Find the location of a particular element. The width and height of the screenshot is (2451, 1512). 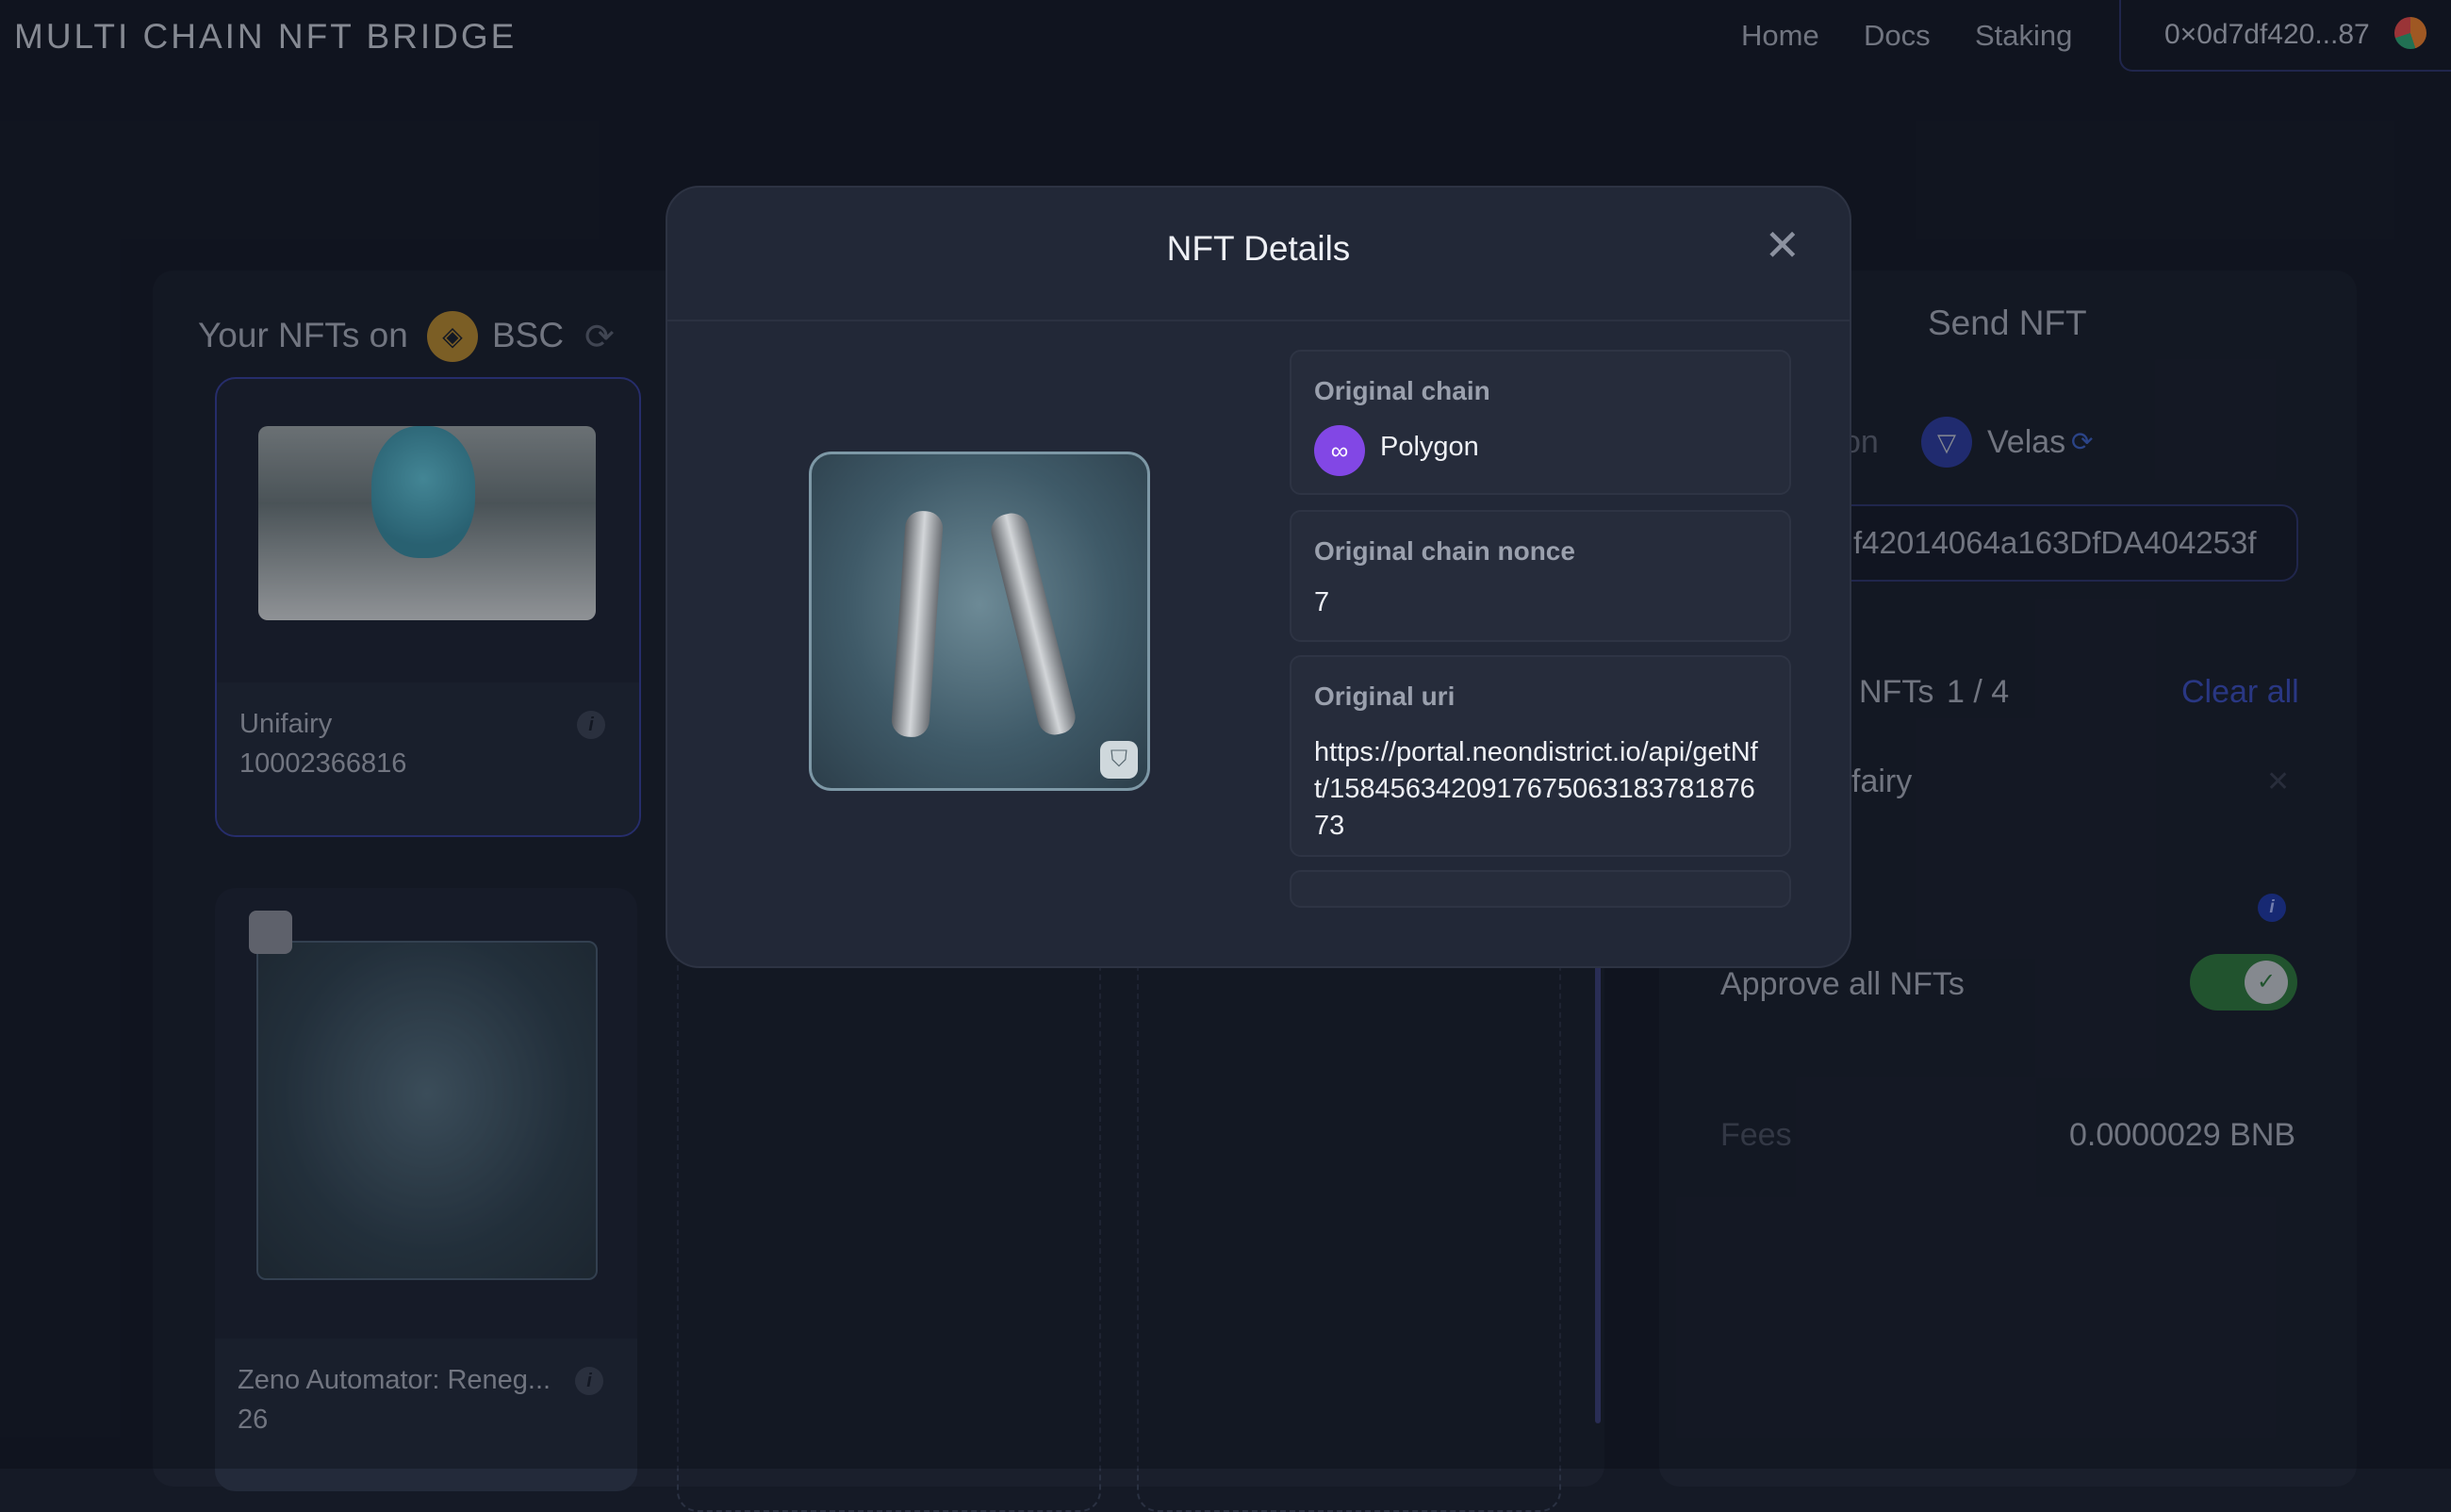

detail-label: Original chain is located at coordinates (1402, 390).